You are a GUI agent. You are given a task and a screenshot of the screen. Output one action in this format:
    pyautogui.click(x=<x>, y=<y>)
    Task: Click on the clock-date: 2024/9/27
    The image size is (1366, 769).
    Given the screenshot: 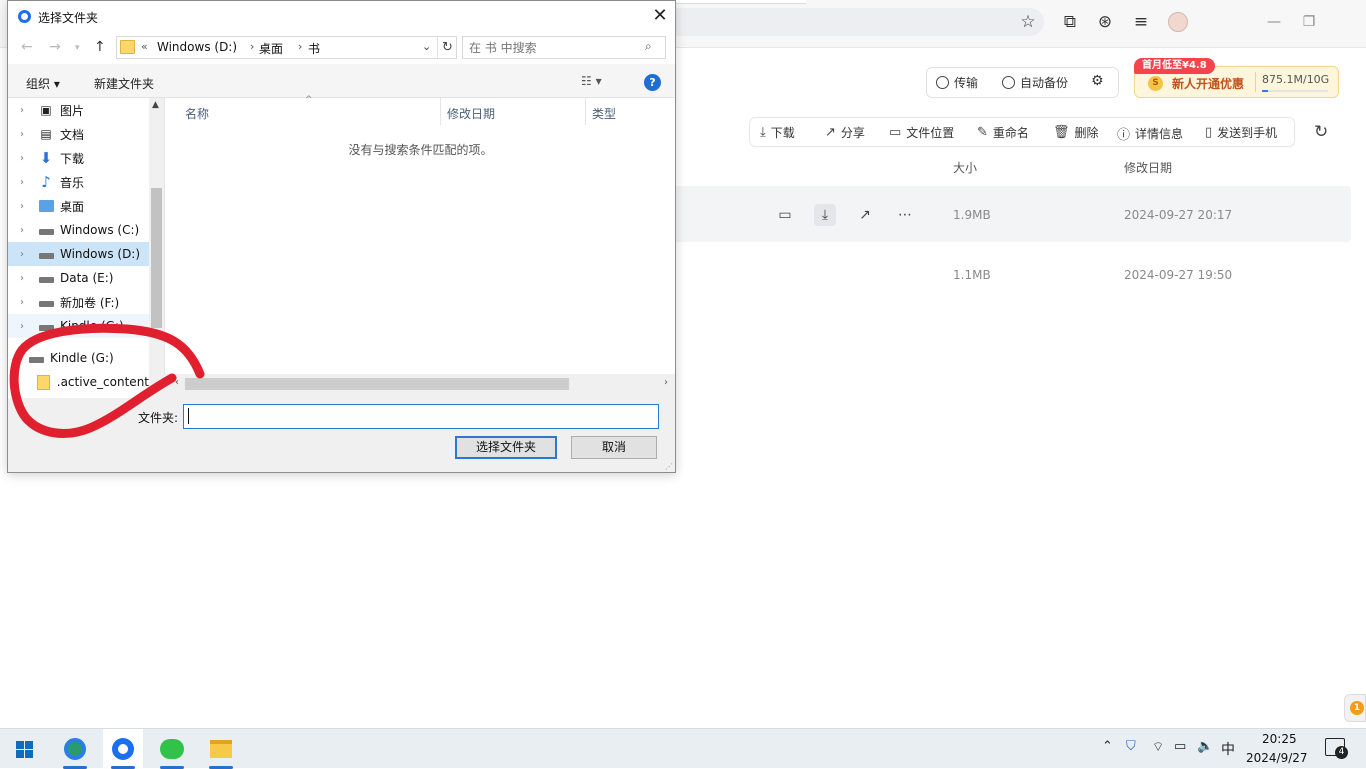 What is the action you would take?
    pyautogui.click(x=1277, y=758)
    